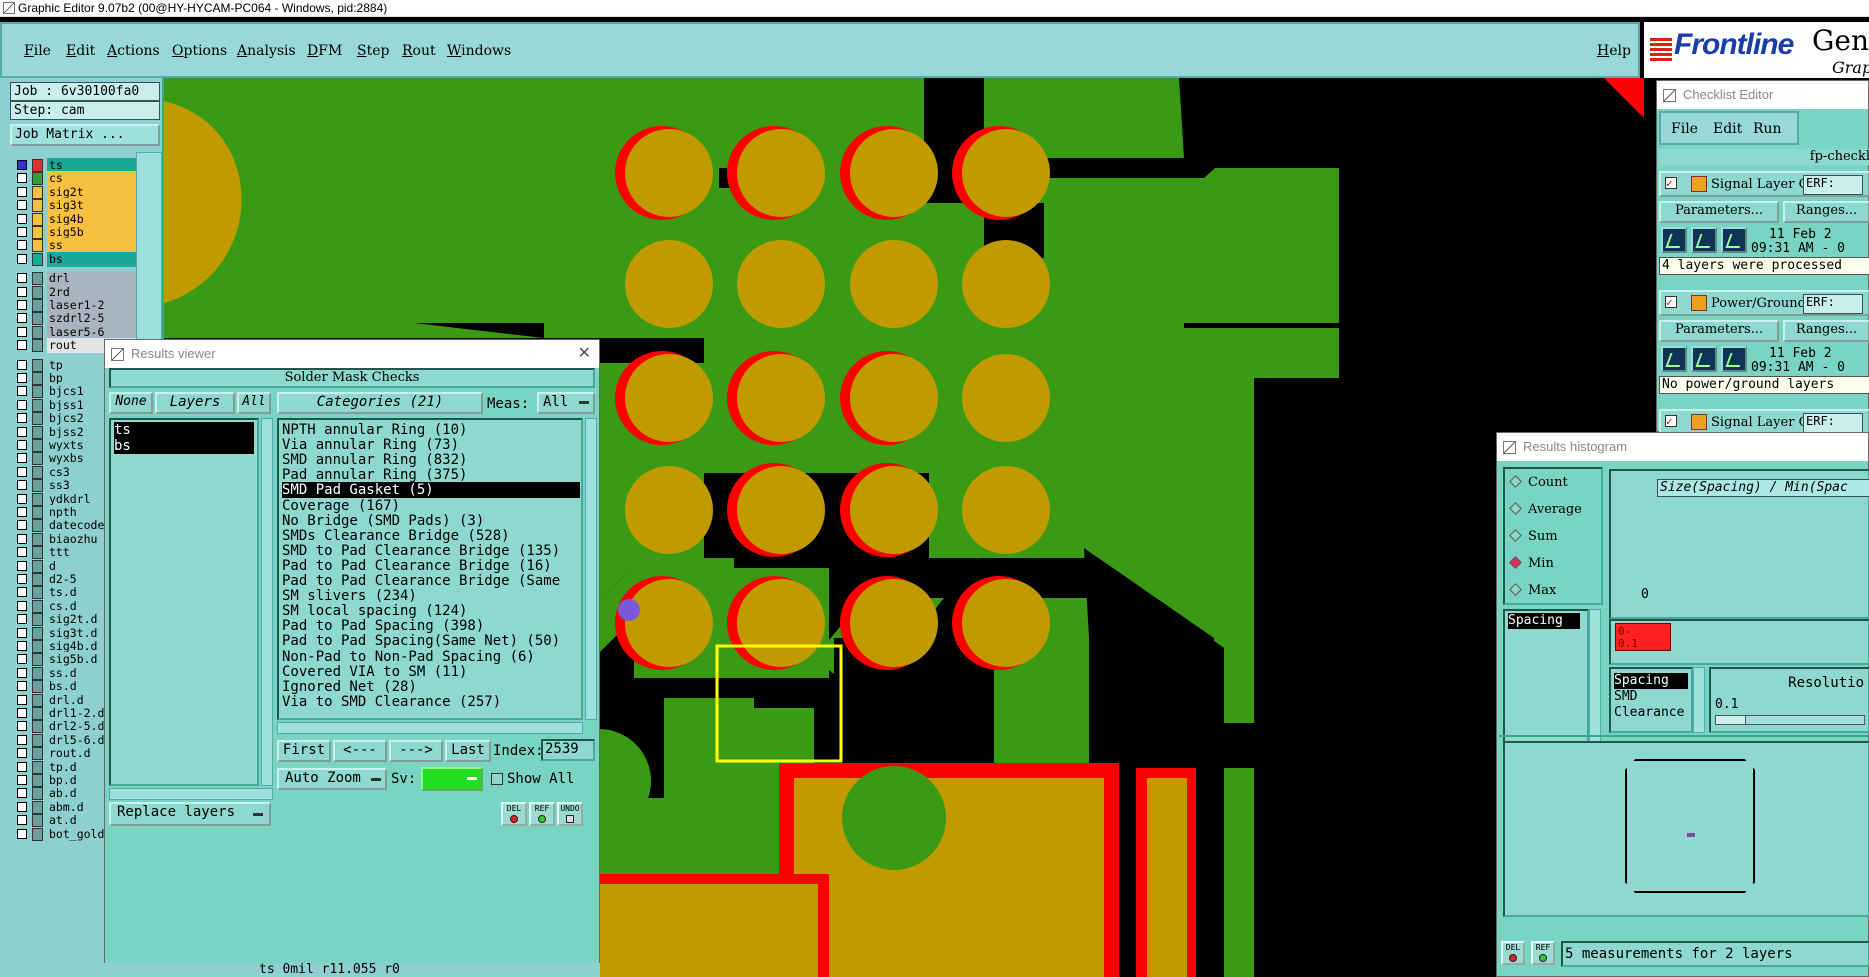 The height and width of the screenshot is (977, 1869). I want to click on menu-rout: Rout, so click(419, 51).